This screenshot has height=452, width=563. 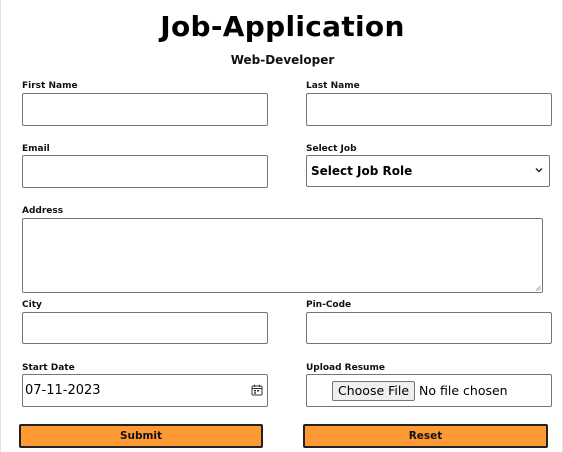 I want to click on pincode-label: Pin-Code, so click(x=329, y=305).